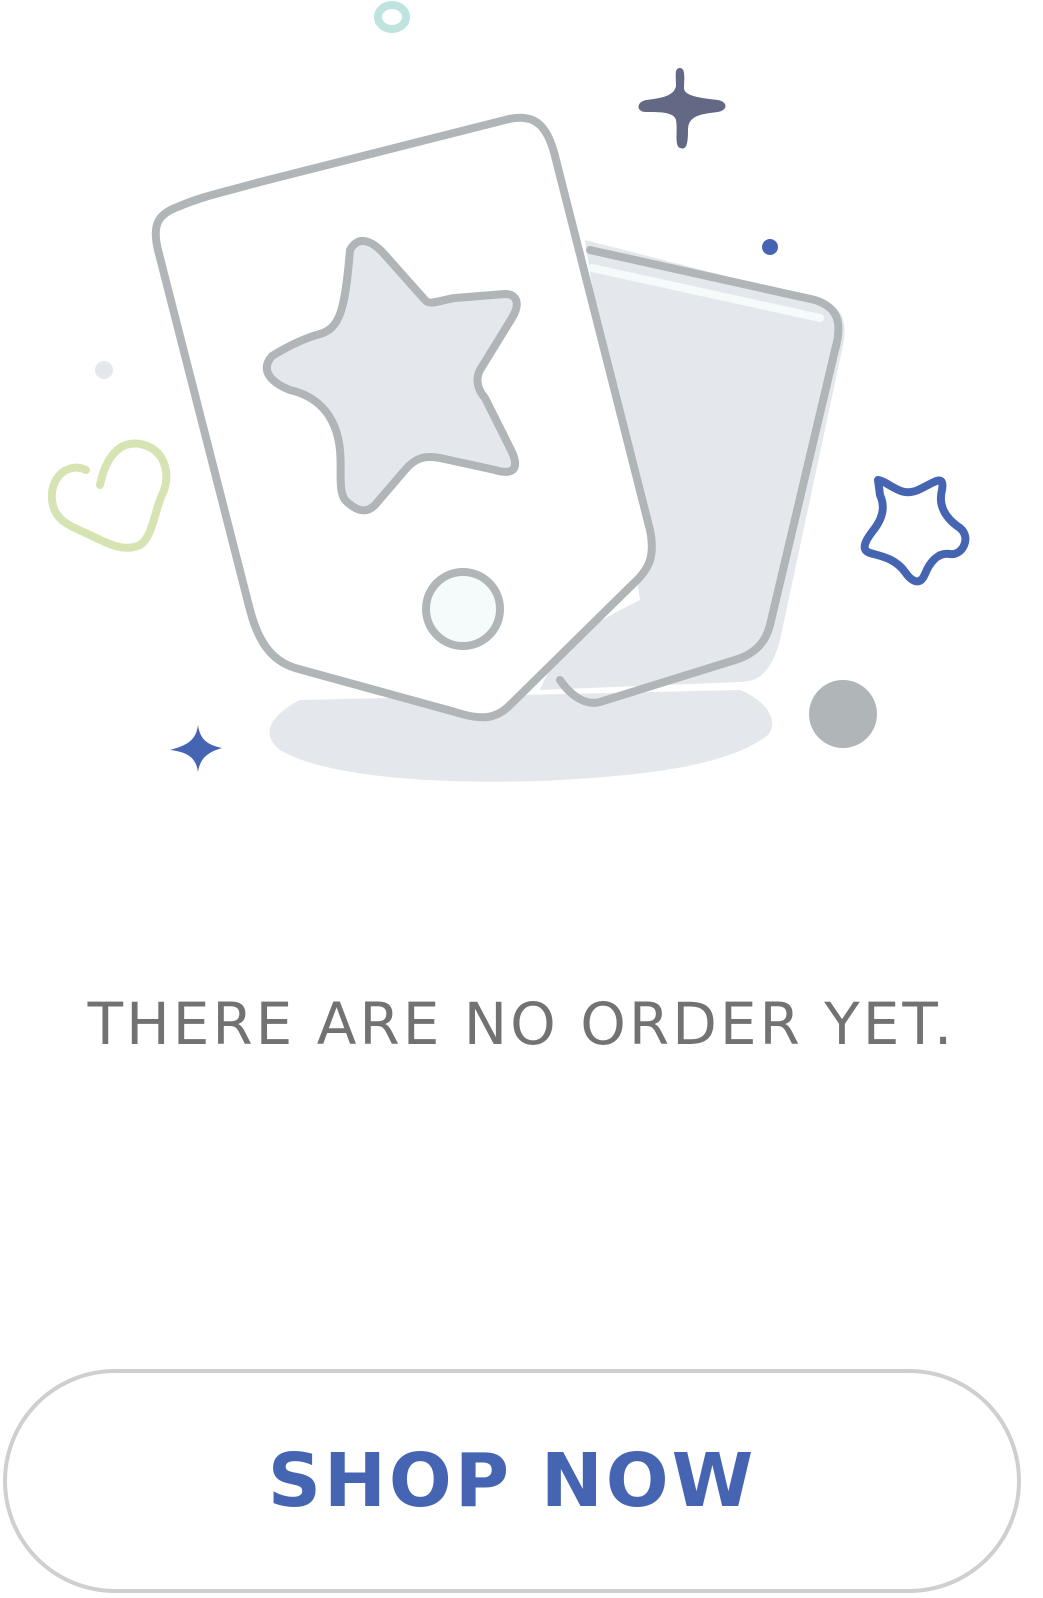 Image resolution: width=1043 pixels, height=1598 pixels. I want to click on star-outline-icon, so click(915, 531).